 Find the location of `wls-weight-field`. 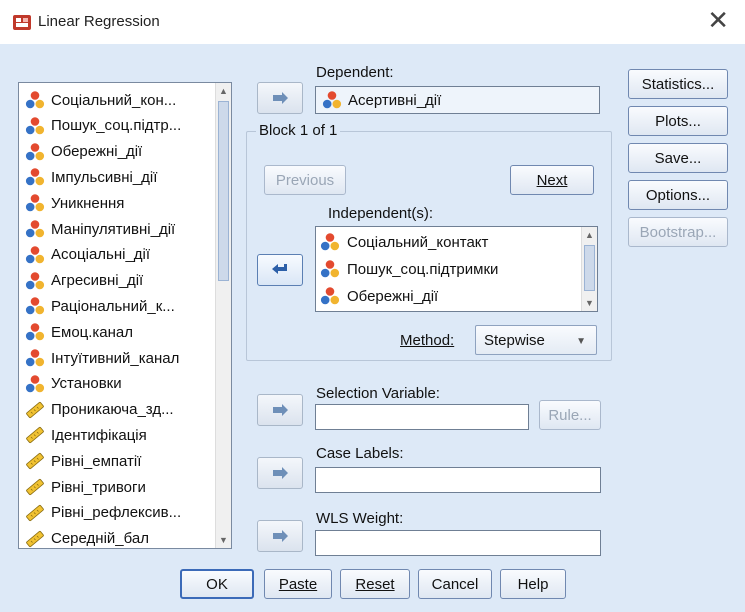

wls-weight-field is located at coordinates (458, 543).